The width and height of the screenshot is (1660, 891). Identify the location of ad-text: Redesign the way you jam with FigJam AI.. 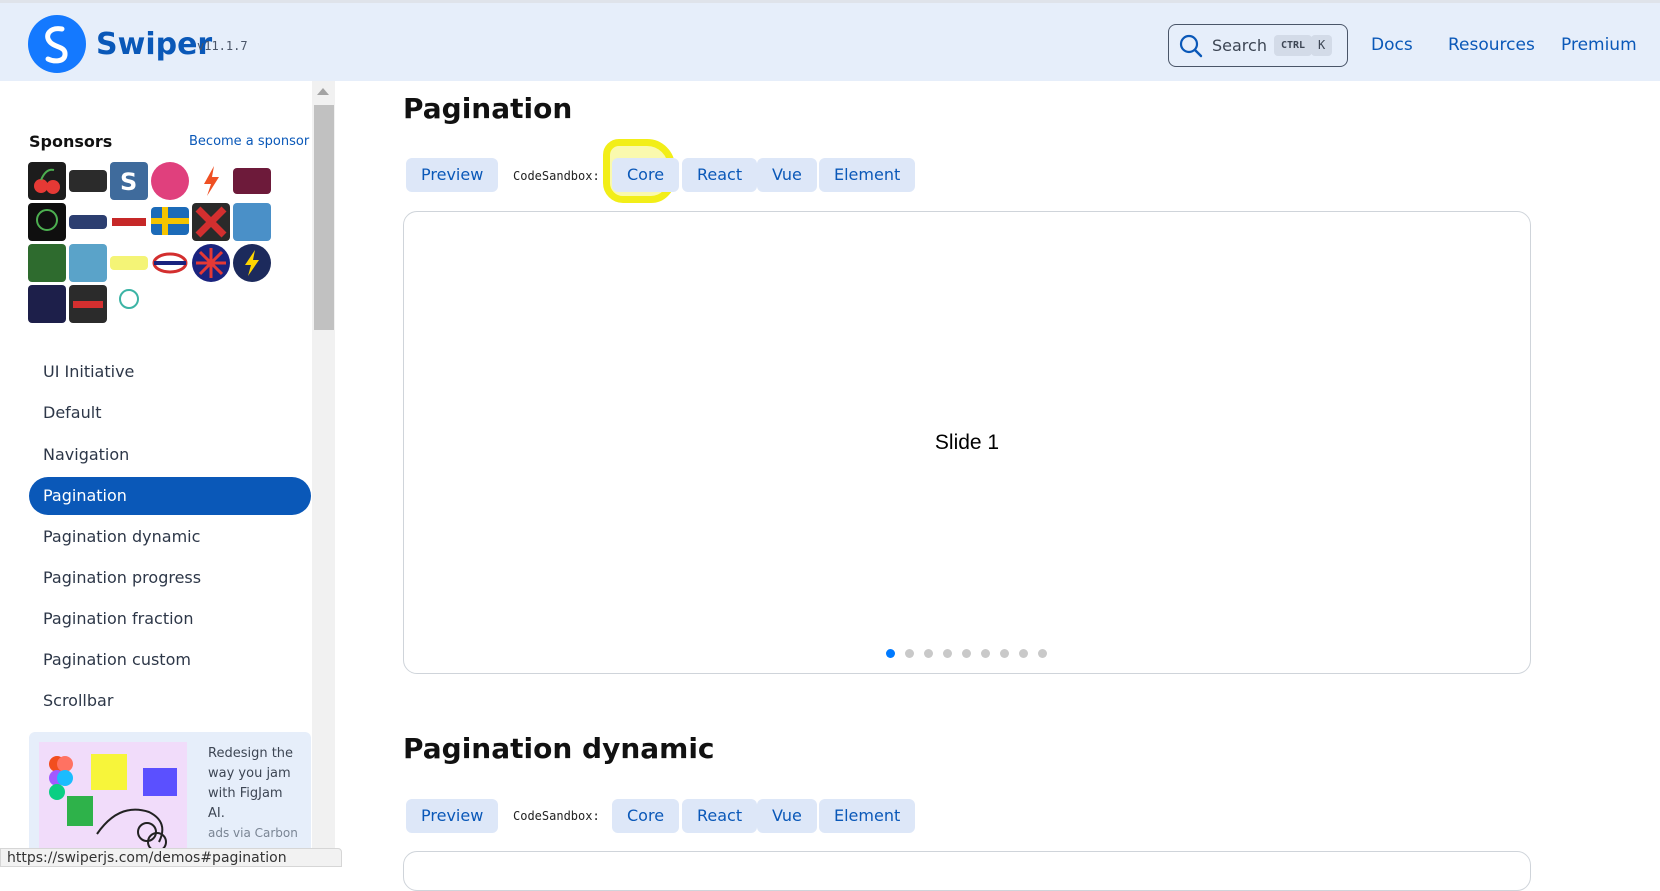
(255, 784).